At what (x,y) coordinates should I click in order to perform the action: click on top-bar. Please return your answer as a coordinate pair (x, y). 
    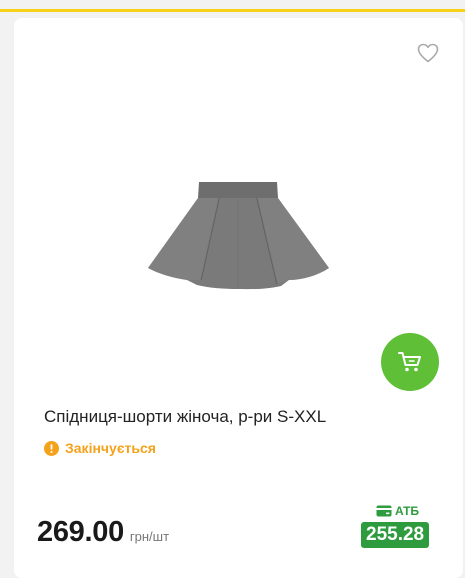
    Looking at the image, I should click on (232, 6).